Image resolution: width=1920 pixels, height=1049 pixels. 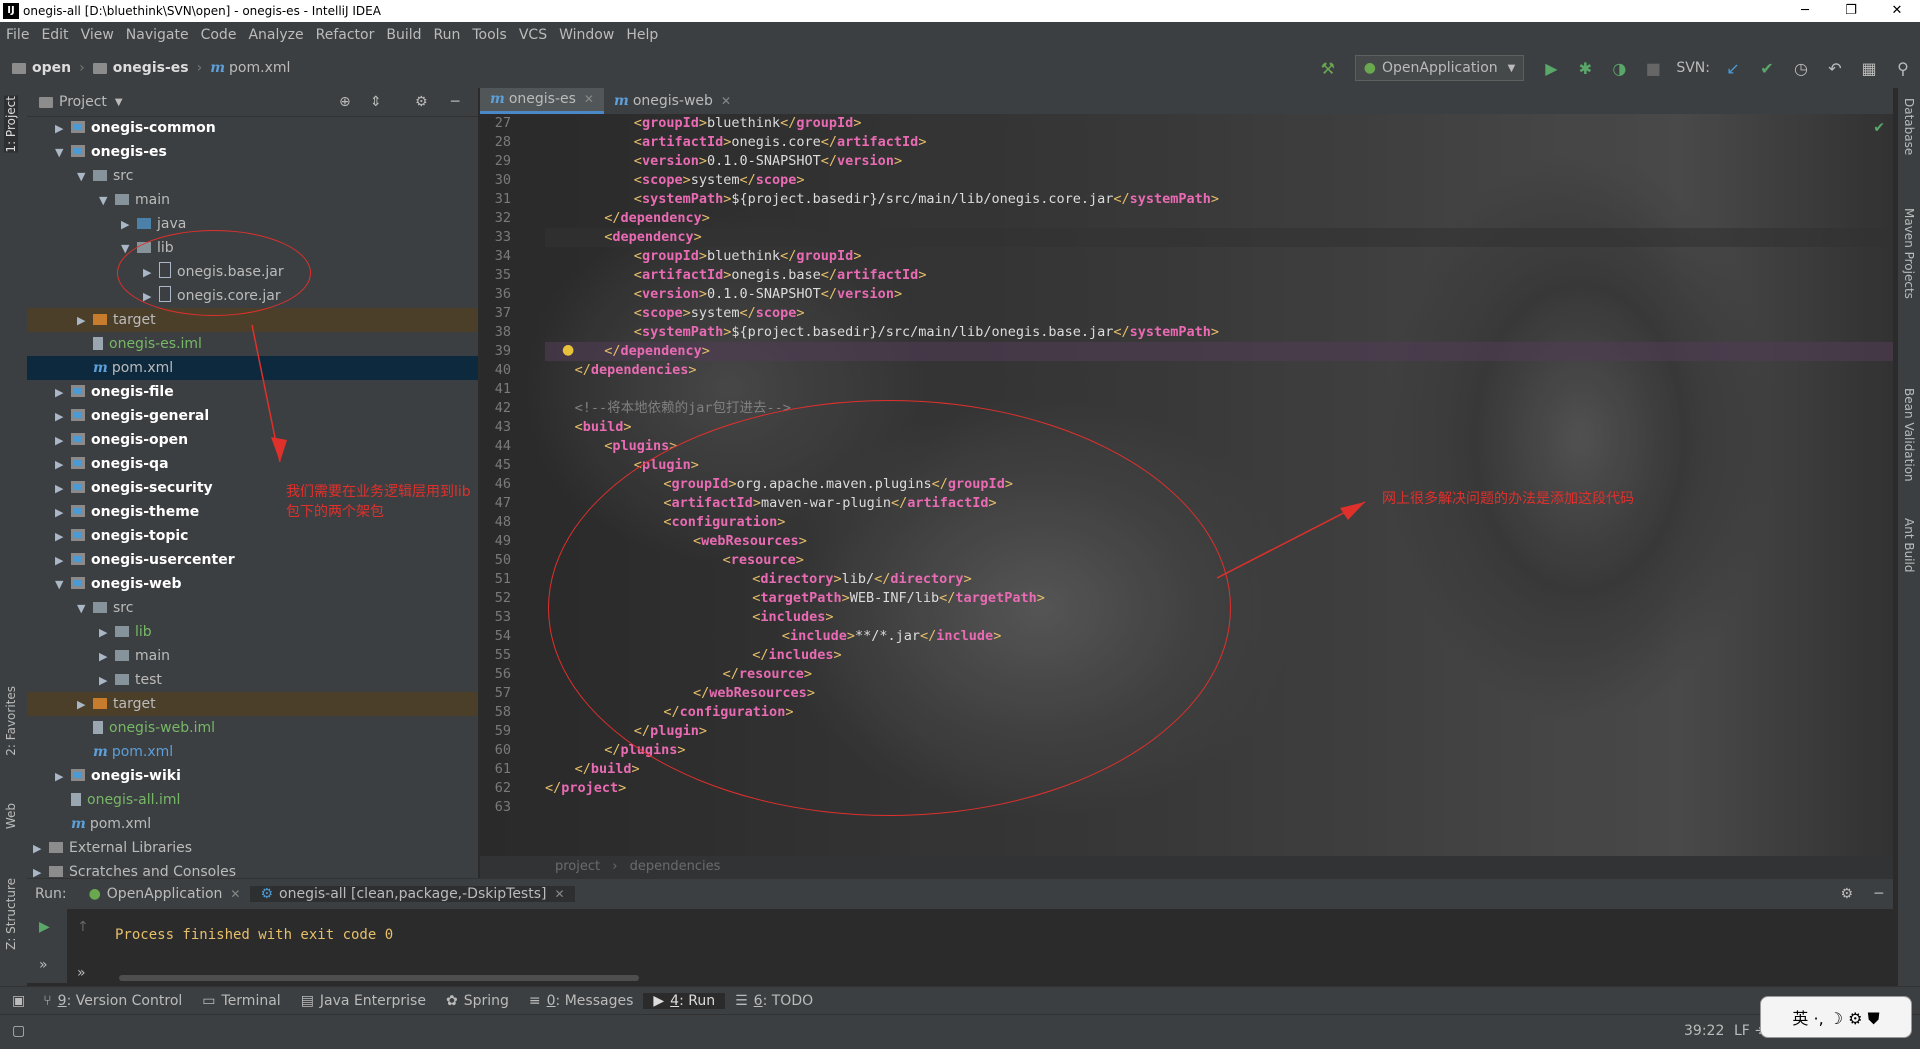 I want to click on settings-gear-icon: ⚙, so click(x=1846, y=894).